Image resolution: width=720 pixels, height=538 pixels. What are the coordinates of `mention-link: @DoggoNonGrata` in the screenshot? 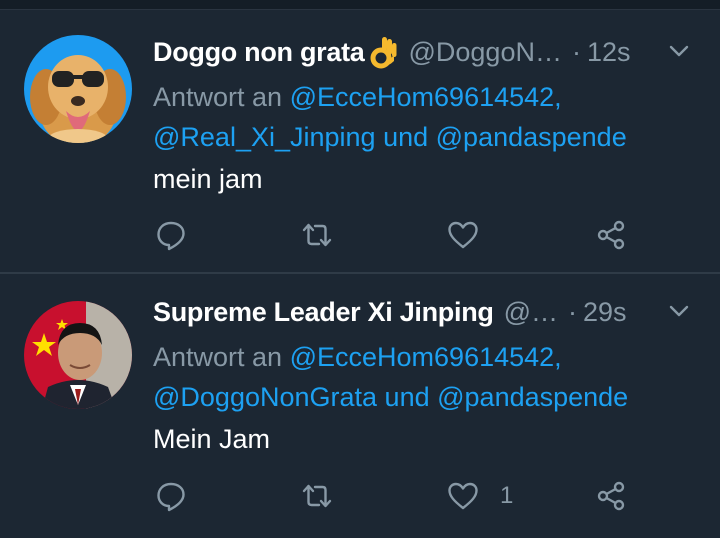 It's located at (265, 397).